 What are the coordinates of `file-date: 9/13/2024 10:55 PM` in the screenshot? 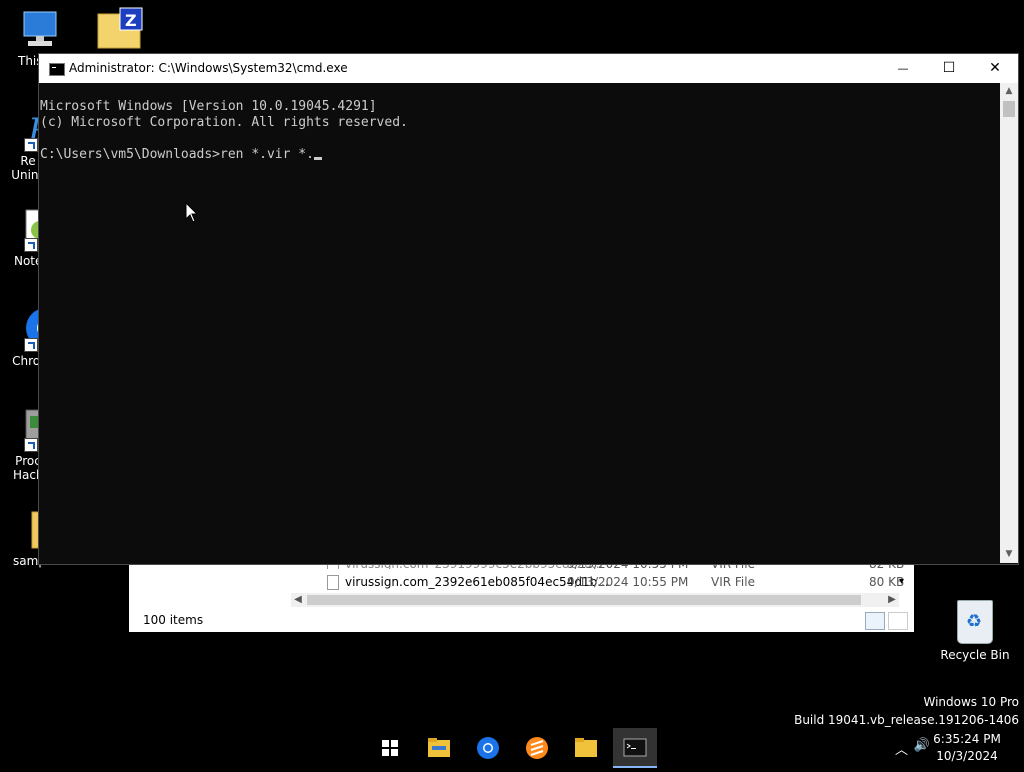 It's located at (628, 582).